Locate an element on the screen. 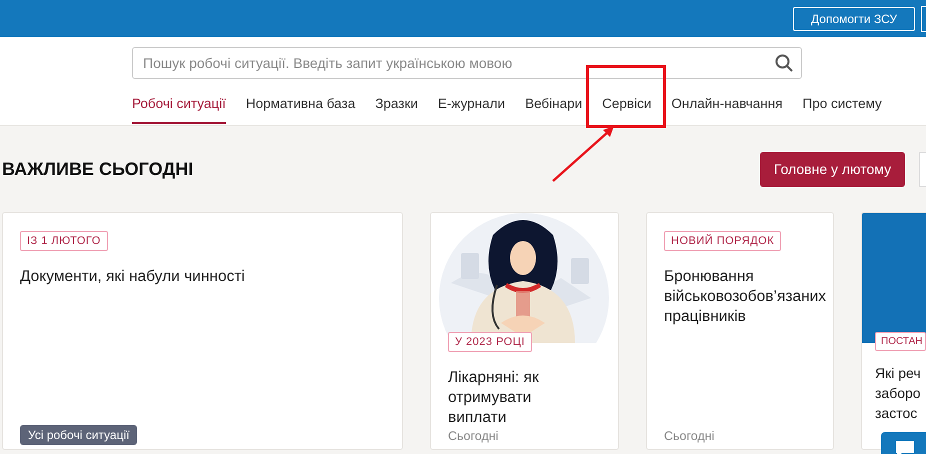 The width and height of the screenshot is (926, 454). nav-tab: Нормативна база is located at coordinates (301, 108).